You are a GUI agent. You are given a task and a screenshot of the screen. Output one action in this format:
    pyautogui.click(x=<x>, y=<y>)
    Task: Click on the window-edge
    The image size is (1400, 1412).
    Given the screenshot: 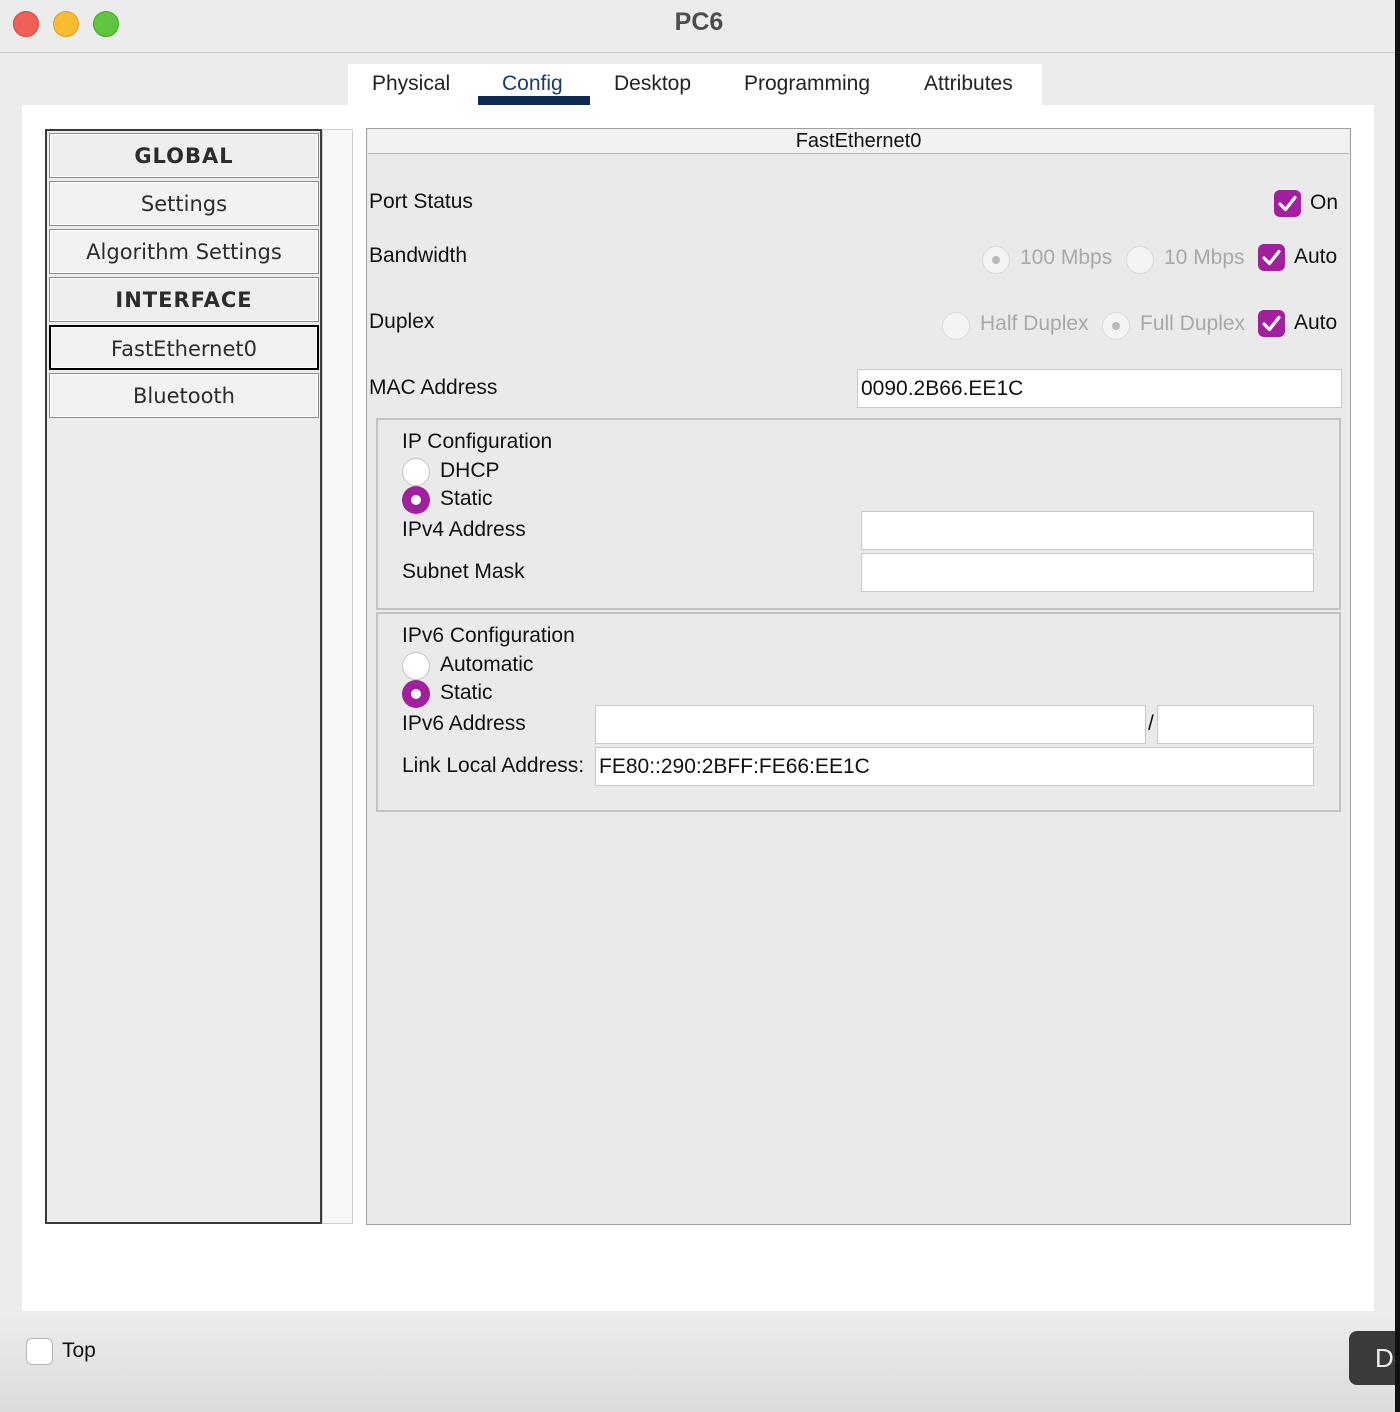 What is the action you would take?
    pyautogui.click(x=1397, y=706)
    